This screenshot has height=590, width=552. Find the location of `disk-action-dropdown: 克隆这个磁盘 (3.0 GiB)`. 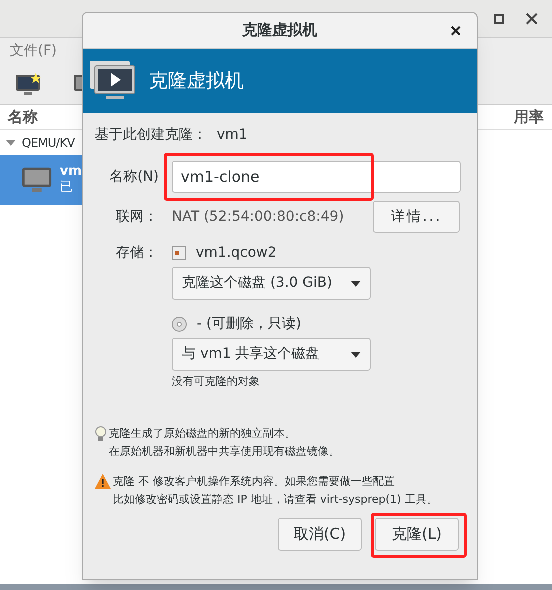

disk-action-dropdown: 克隆这个磁盘 (3.0 GiB) is located at coordinates (271, 283).